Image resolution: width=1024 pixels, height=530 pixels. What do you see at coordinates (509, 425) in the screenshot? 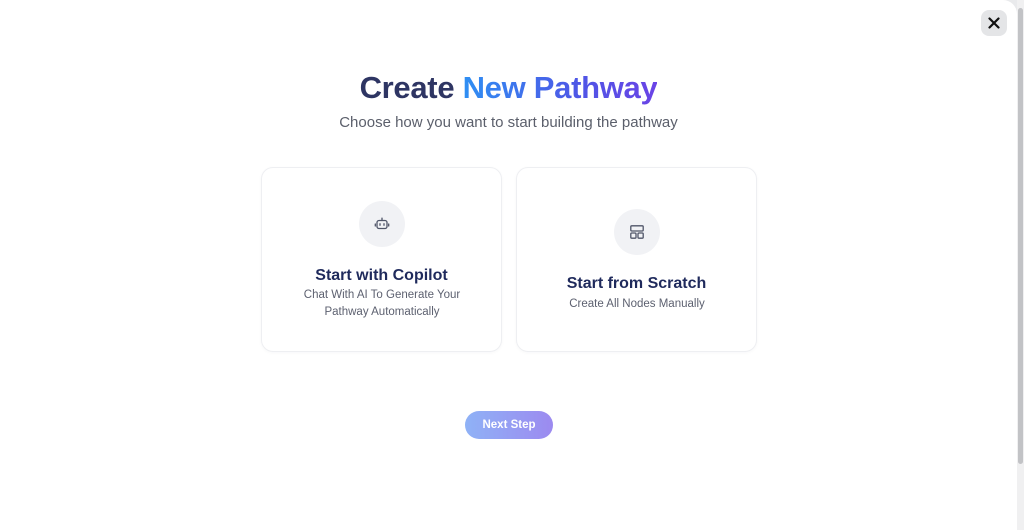
I see `next-step-button: Next Step` at bounding box center [509, 425].